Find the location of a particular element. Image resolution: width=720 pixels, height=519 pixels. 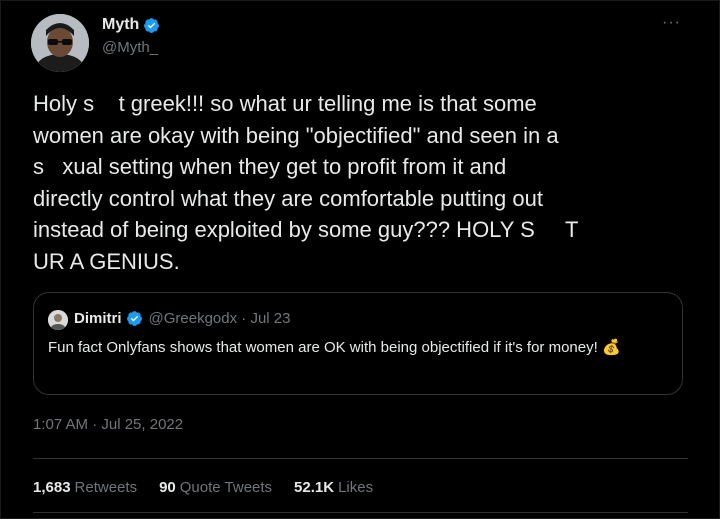

retweets-count: 1,683 is located at coordinates (52, 487).